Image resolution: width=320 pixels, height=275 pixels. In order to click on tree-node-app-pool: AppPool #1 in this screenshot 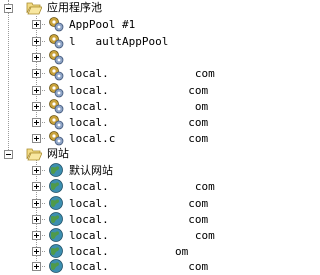, I will do `click(124, 24)`.